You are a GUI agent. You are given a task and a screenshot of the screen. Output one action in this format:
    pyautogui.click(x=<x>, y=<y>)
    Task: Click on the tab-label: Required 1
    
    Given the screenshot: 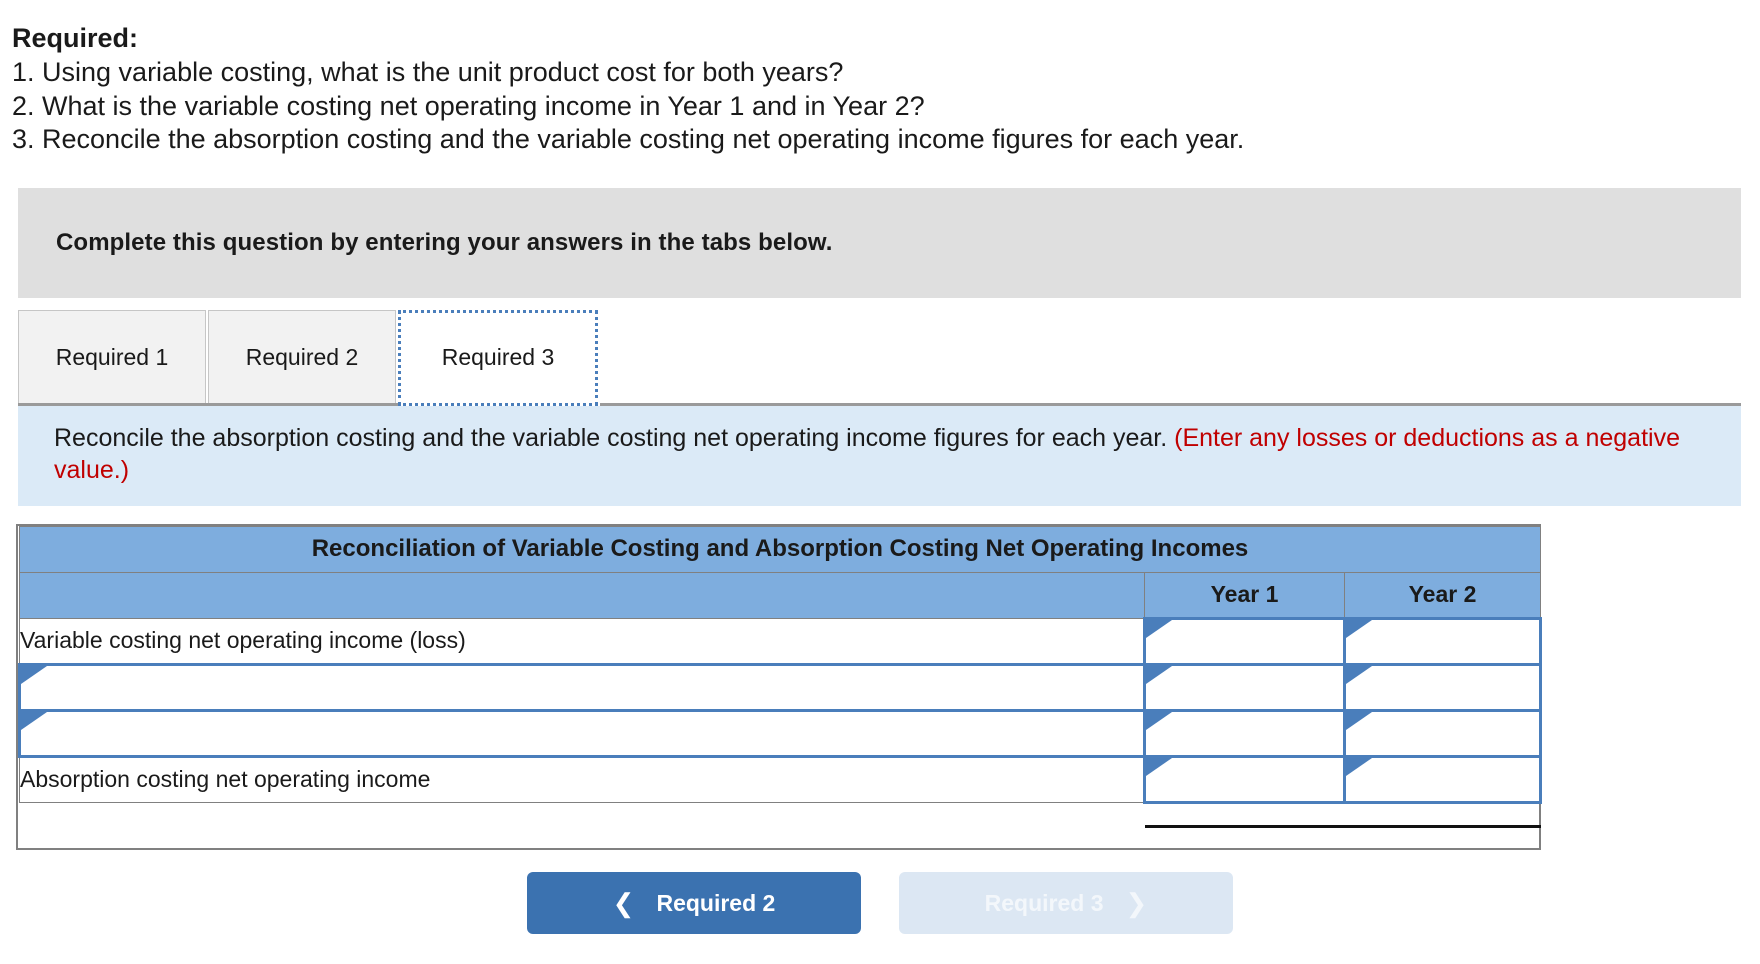 What is the action you would take?
    pyautogui.click(x=112, y=357)
    